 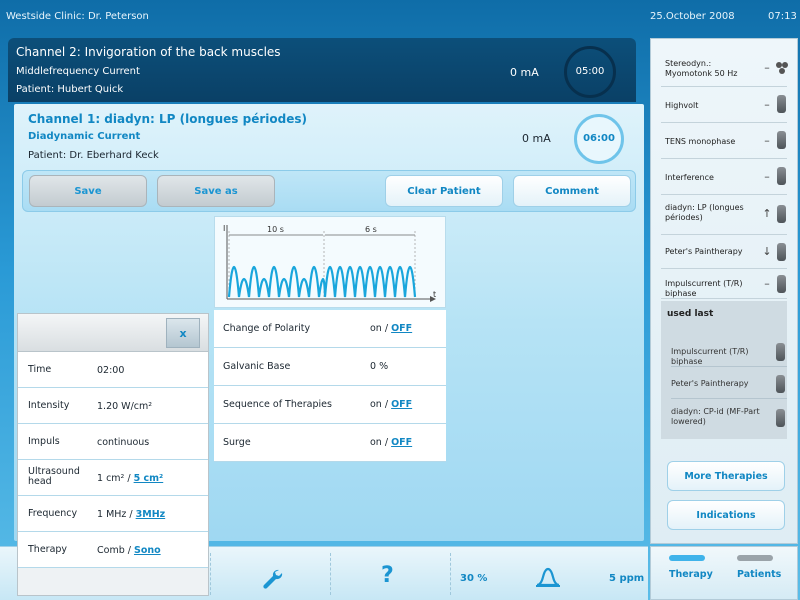 I want to click on row-label: Intensity, so click(x=49, y=405).